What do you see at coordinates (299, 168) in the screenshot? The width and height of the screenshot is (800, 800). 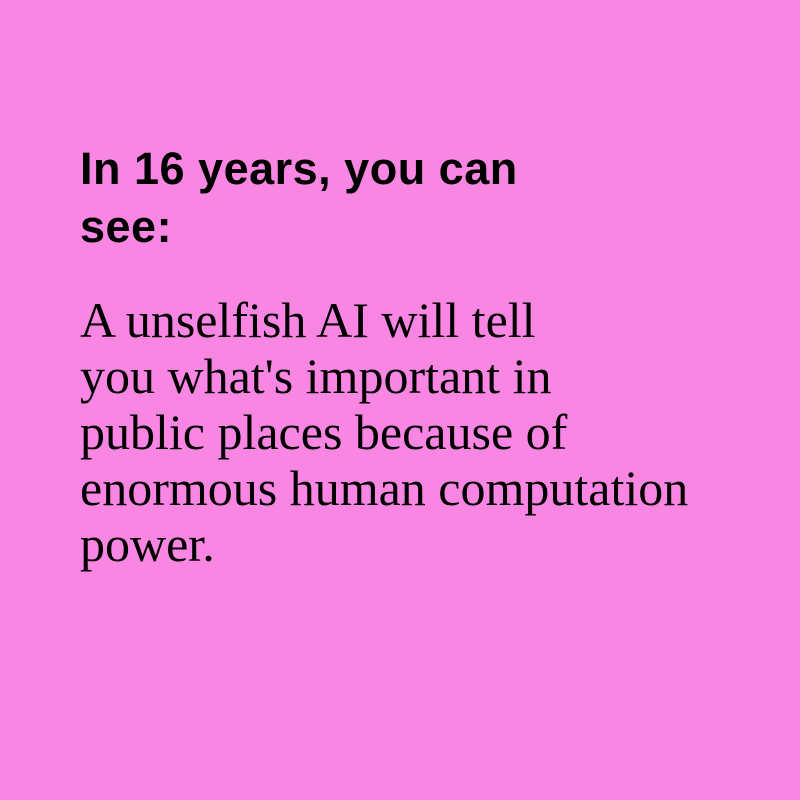 I see `heading-line: In 16 years, you can` at bounding box center [299, 168].